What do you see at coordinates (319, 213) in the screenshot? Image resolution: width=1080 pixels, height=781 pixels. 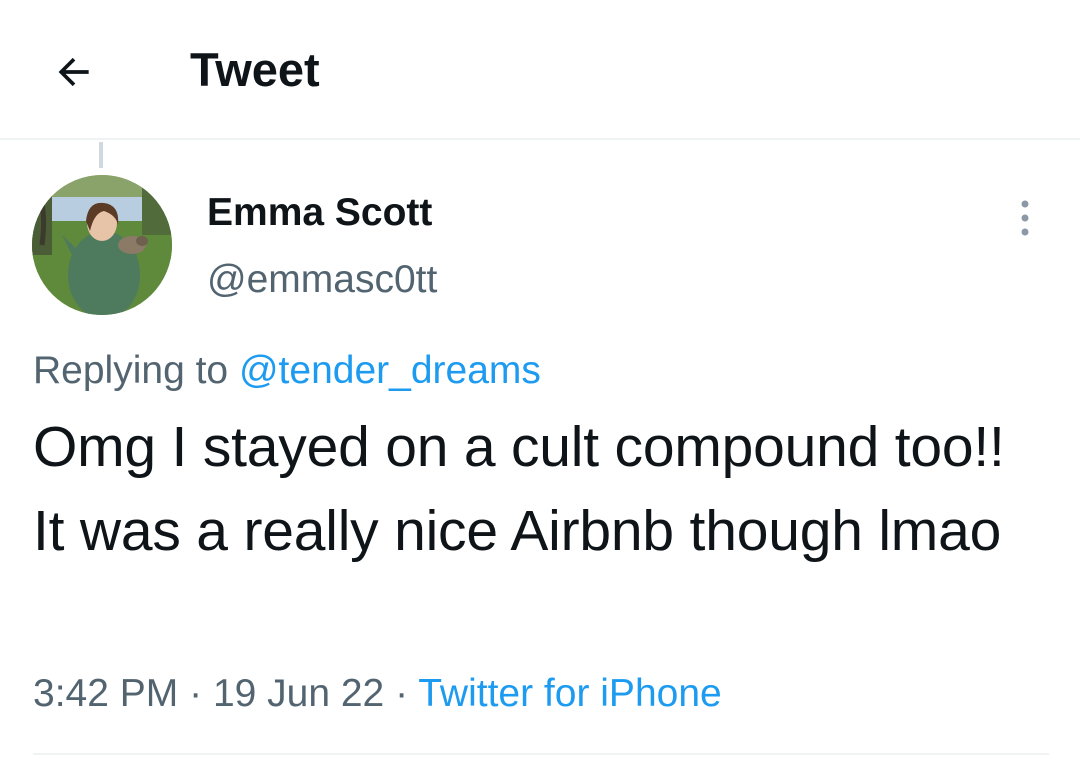 I see `author-display-name: Emma Scott` at bounding box center [319, 213].